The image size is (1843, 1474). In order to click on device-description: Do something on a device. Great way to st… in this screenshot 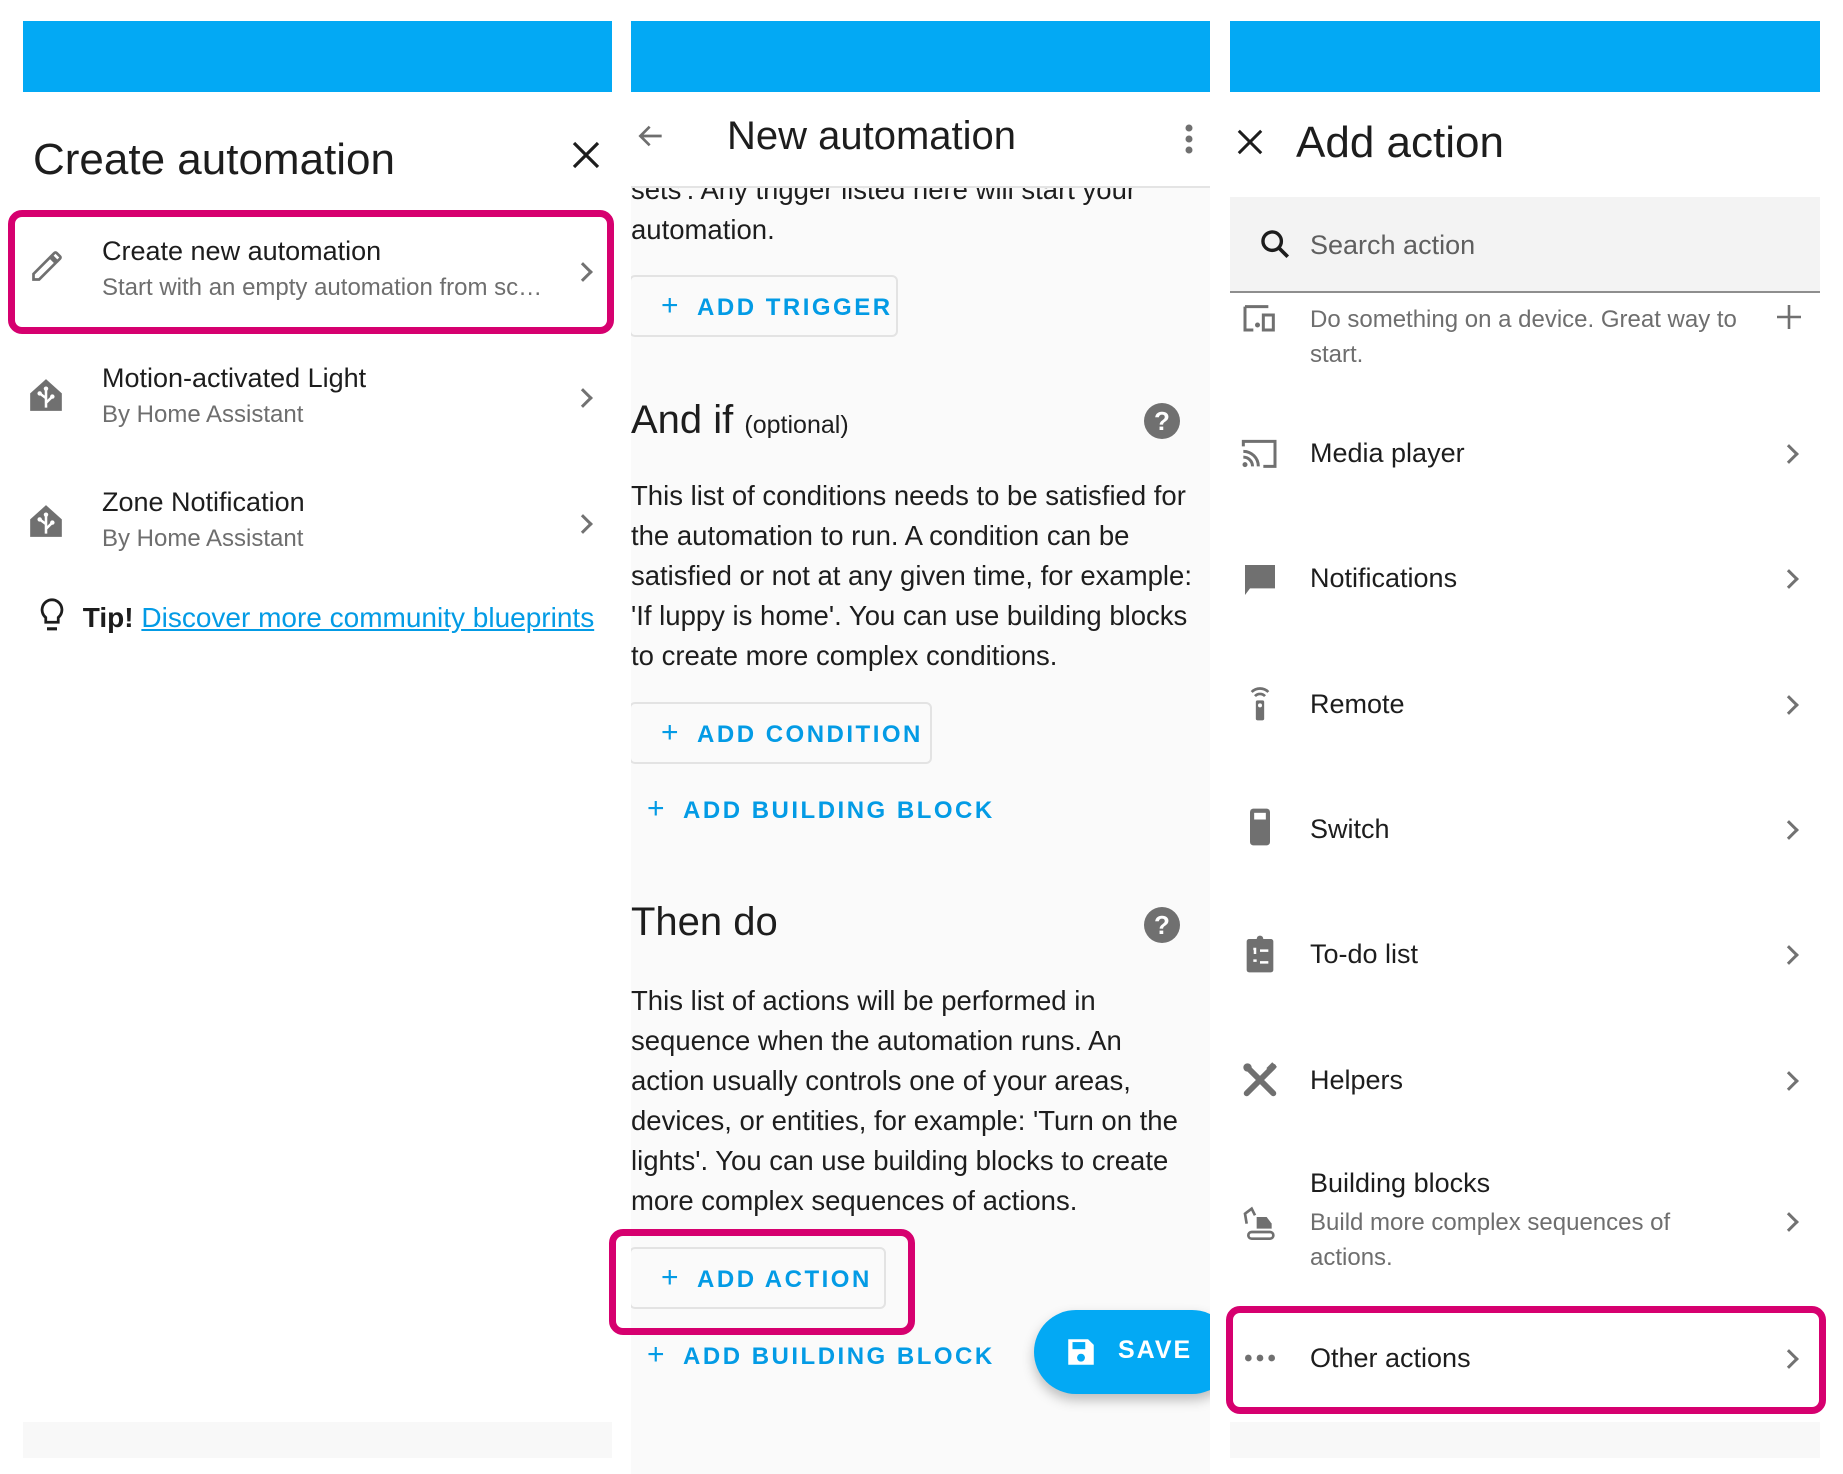, I will do `click(1523, 337)`.